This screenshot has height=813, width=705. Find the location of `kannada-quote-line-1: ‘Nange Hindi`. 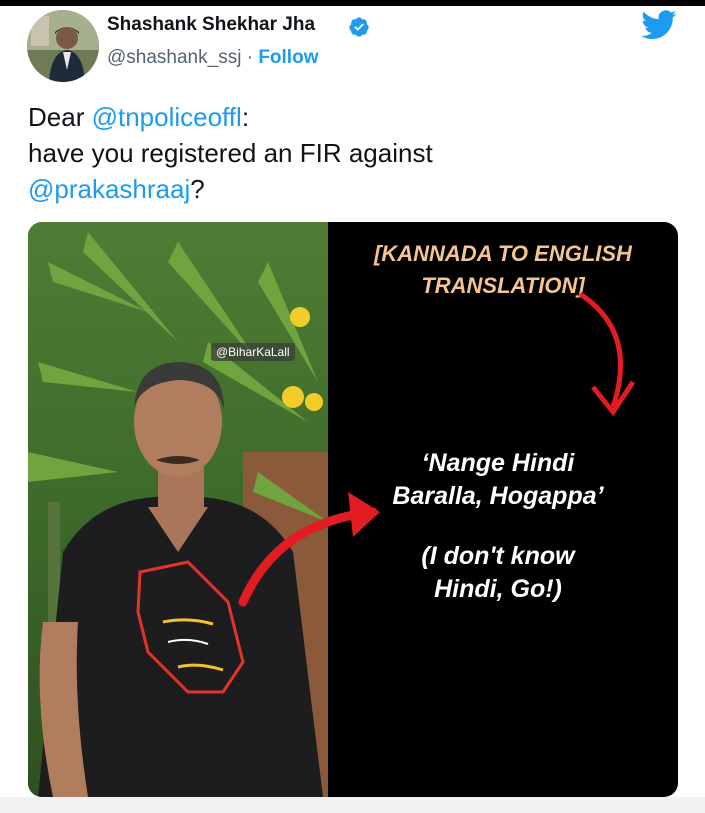

kannada-quote-line-1: ‘Nange Hindi is located at coordinates (498, 463).